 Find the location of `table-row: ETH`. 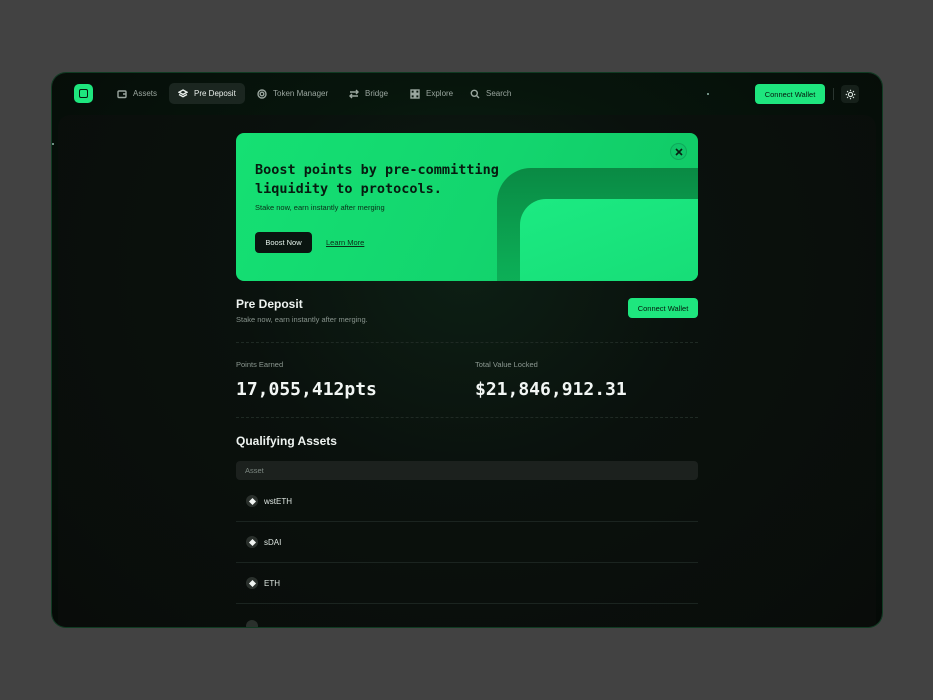

table-row: ETH is located at coordinates (467, 583).